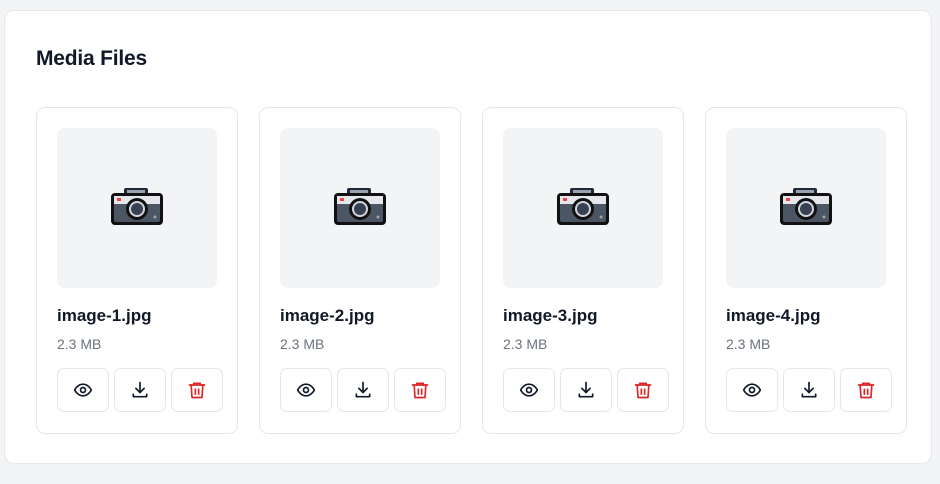 The height and width of the screenshot is (484, 940). Describe the element at coordinates (327, 315) in the screenshot. I see `file-name: image-2.jpg` at that location.